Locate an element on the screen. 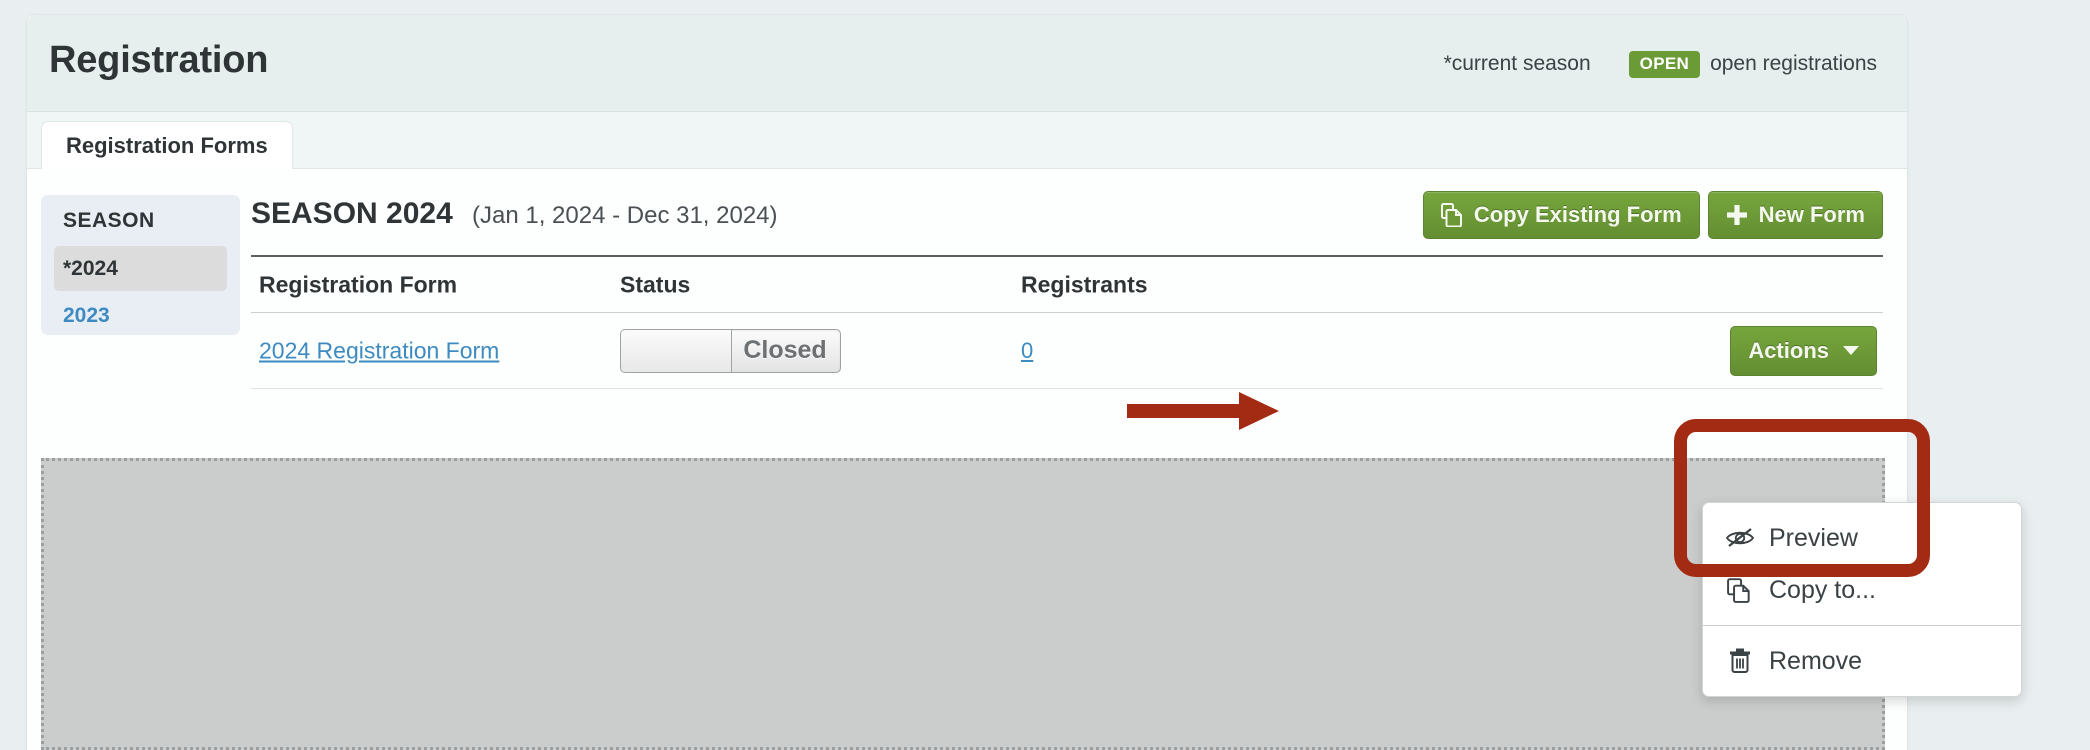  menu-separator is located at coordinates (1862, 625).